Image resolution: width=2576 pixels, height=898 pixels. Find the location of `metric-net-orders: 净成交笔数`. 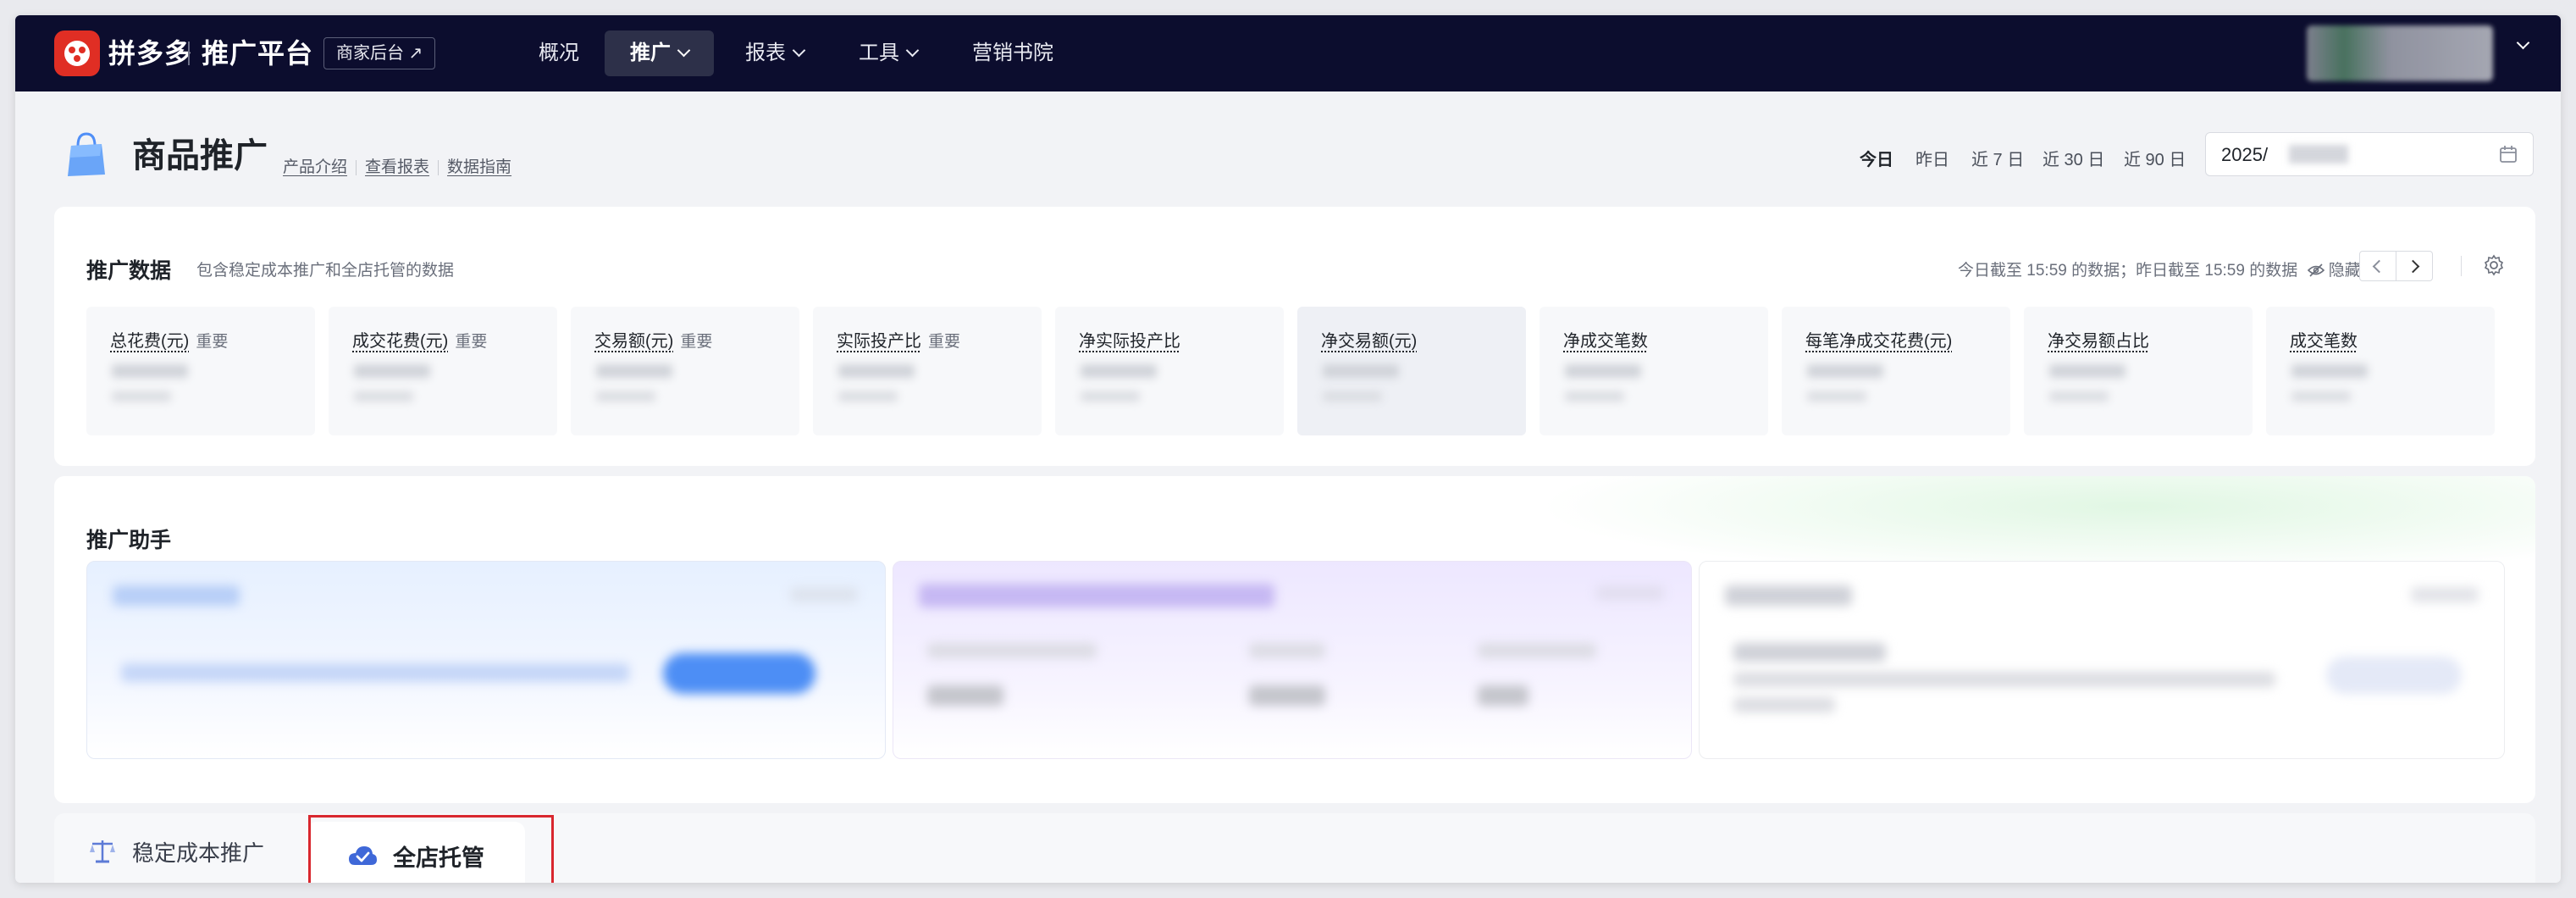

metric-net-orders: 净成交笔数 is located at coordinates (1654, 371).